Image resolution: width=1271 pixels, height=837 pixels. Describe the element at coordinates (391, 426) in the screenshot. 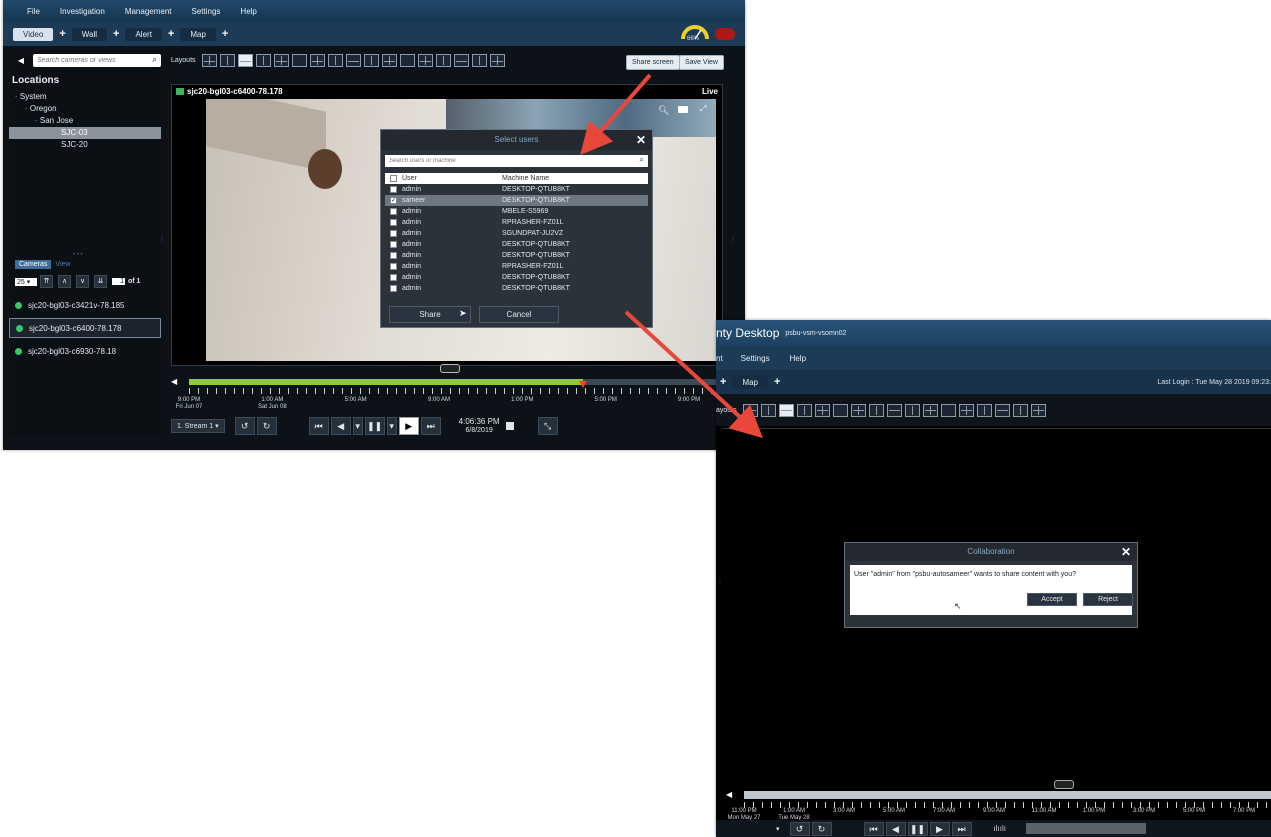

I see `speed-dropdown-icon: ▾` at that location.